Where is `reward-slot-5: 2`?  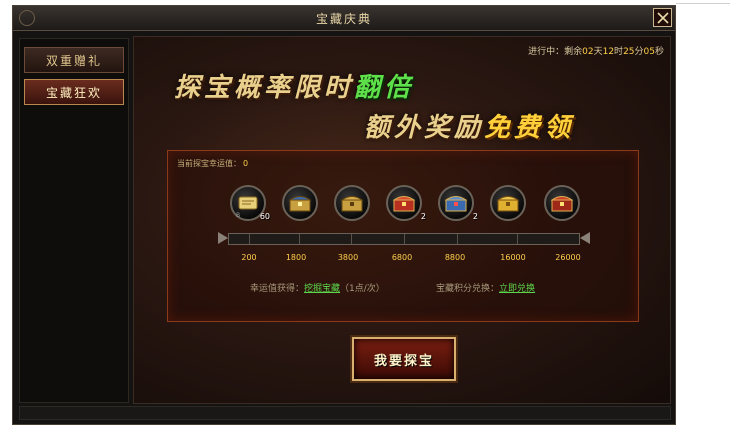
reward-slot-5: 2 is located at coordinates (458, 203).